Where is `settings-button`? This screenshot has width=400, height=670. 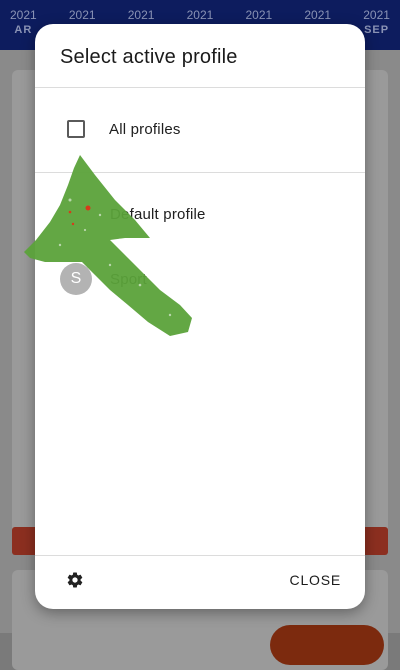 settings-button is located at coordinates (75, 580).